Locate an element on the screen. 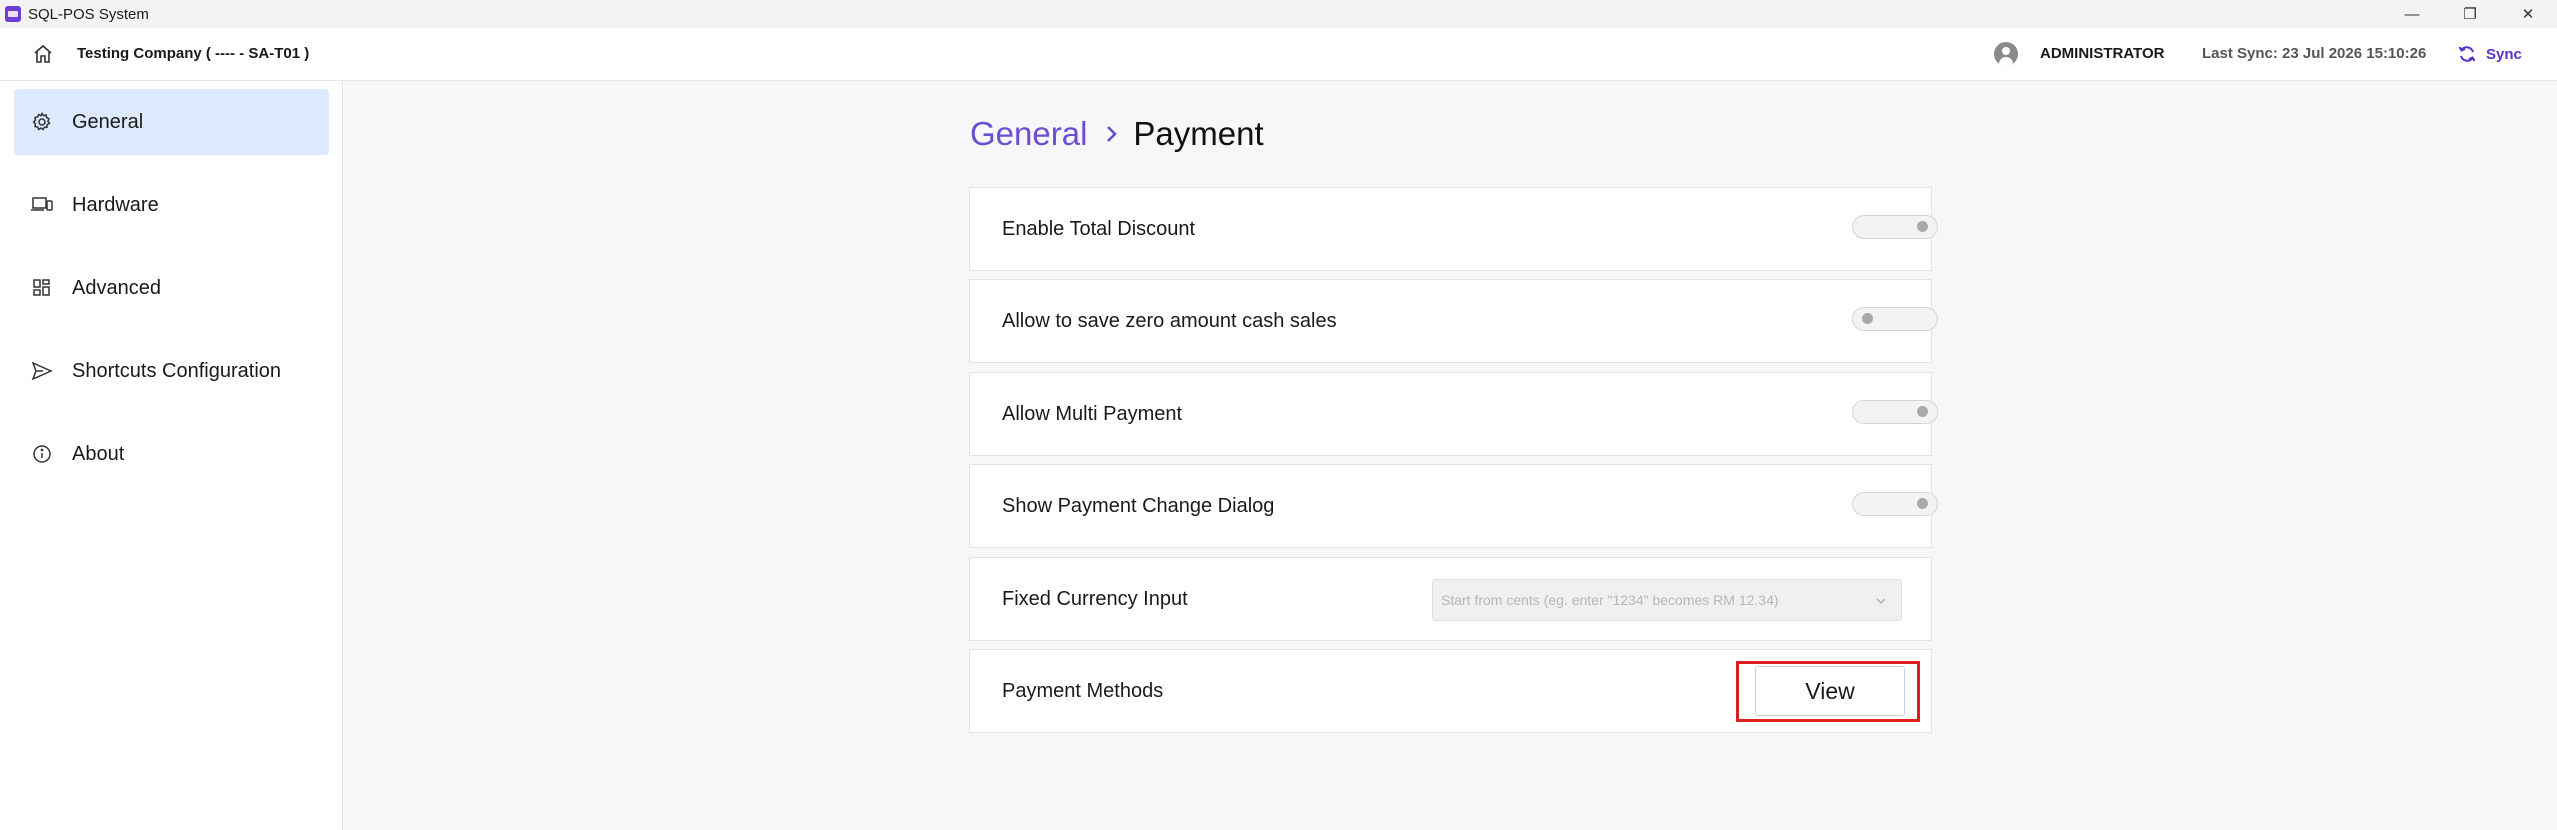 The width and height of the screenshot is (2557, 830). breadcrumb: General Payment is located at coordinates (1117, 134).